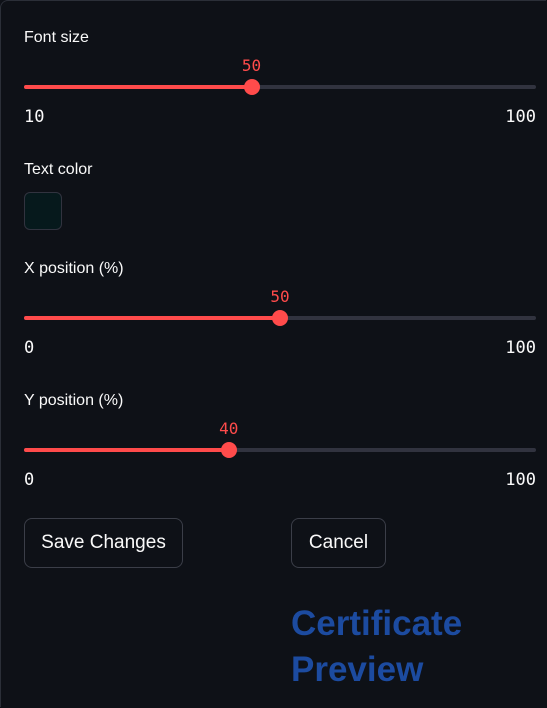 This screenshot has width=547, height=708. Describe the element at coordinates (152, 318) in the screenshot. I see `x-position-slider-fill` at that location.